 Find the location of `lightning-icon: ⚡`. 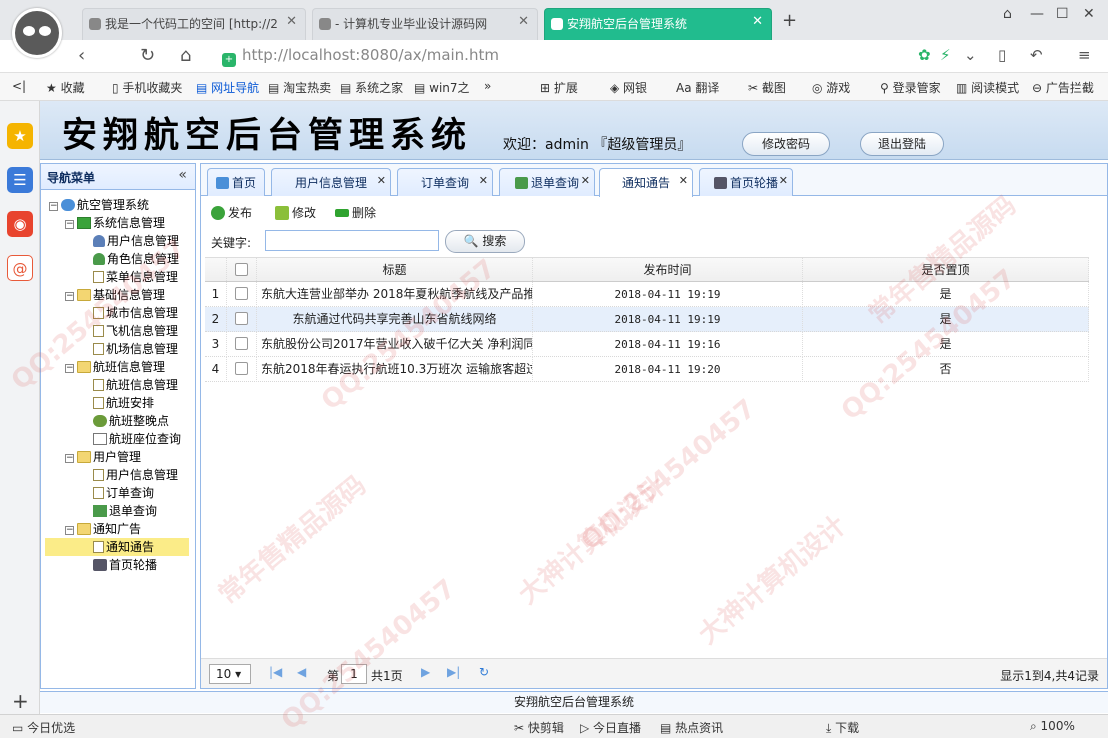

lightning-icon: ⚡ is located at coordinates (945, 55).